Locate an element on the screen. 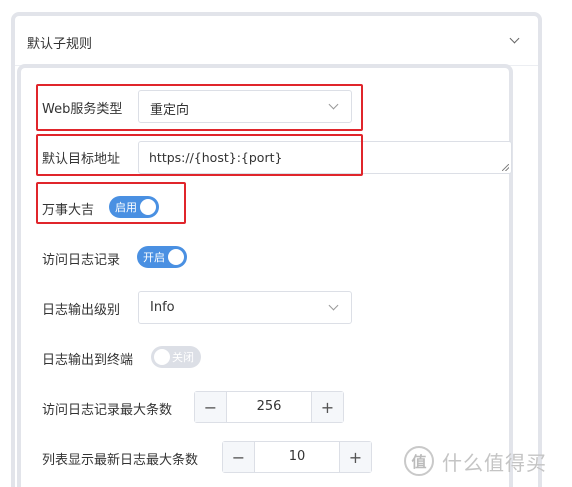 The image size is (572, 487). panel-title: 默认子规则 is located at coordinates (60, 44).